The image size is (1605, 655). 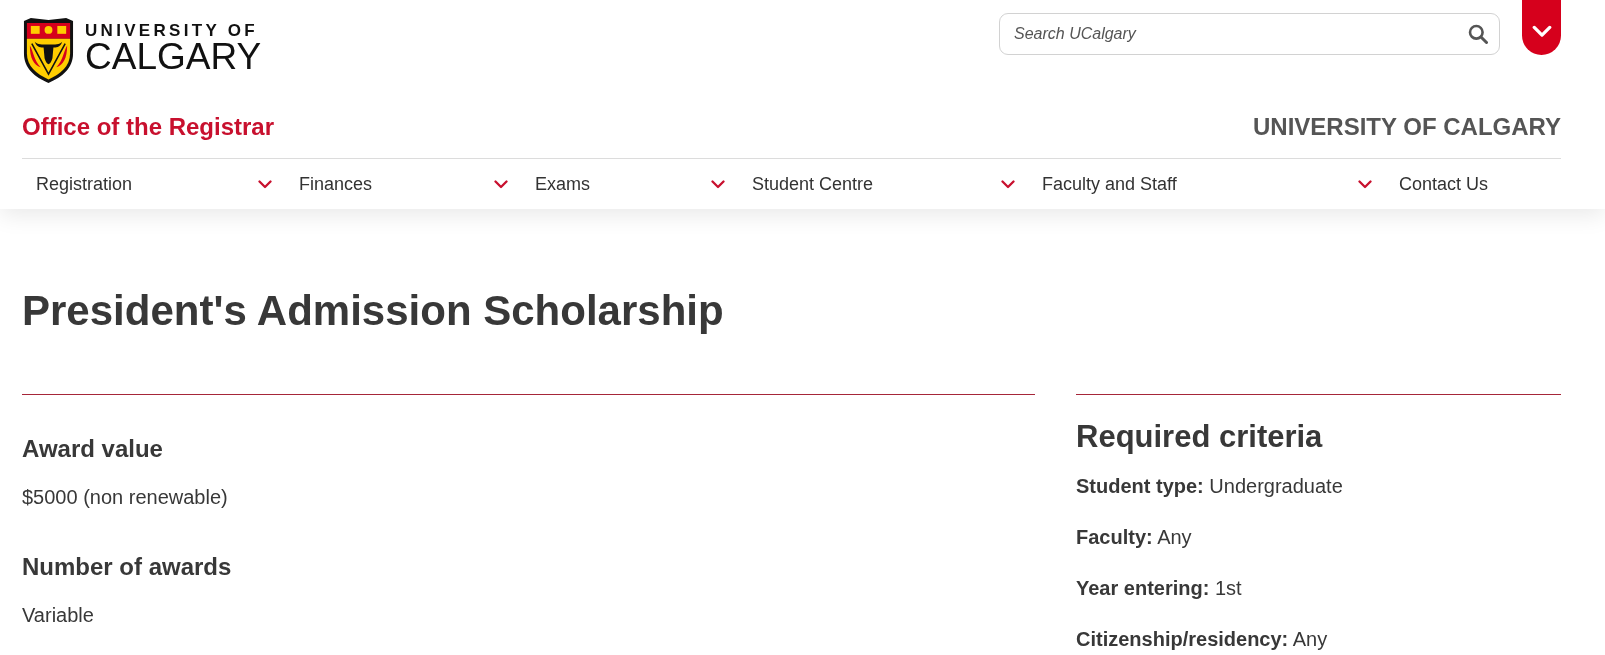 I want to click on nav-menu-item: Finances, so click(x=403, y=184).